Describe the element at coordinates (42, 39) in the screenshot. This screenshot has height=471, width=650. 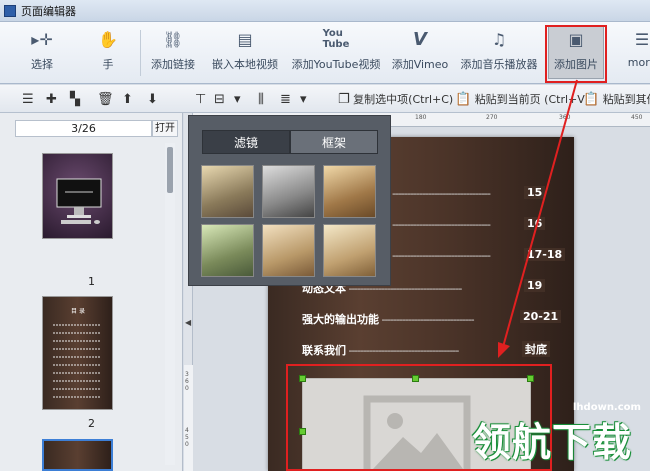
I see `pointer-move-icon: ▸✛` at that location.